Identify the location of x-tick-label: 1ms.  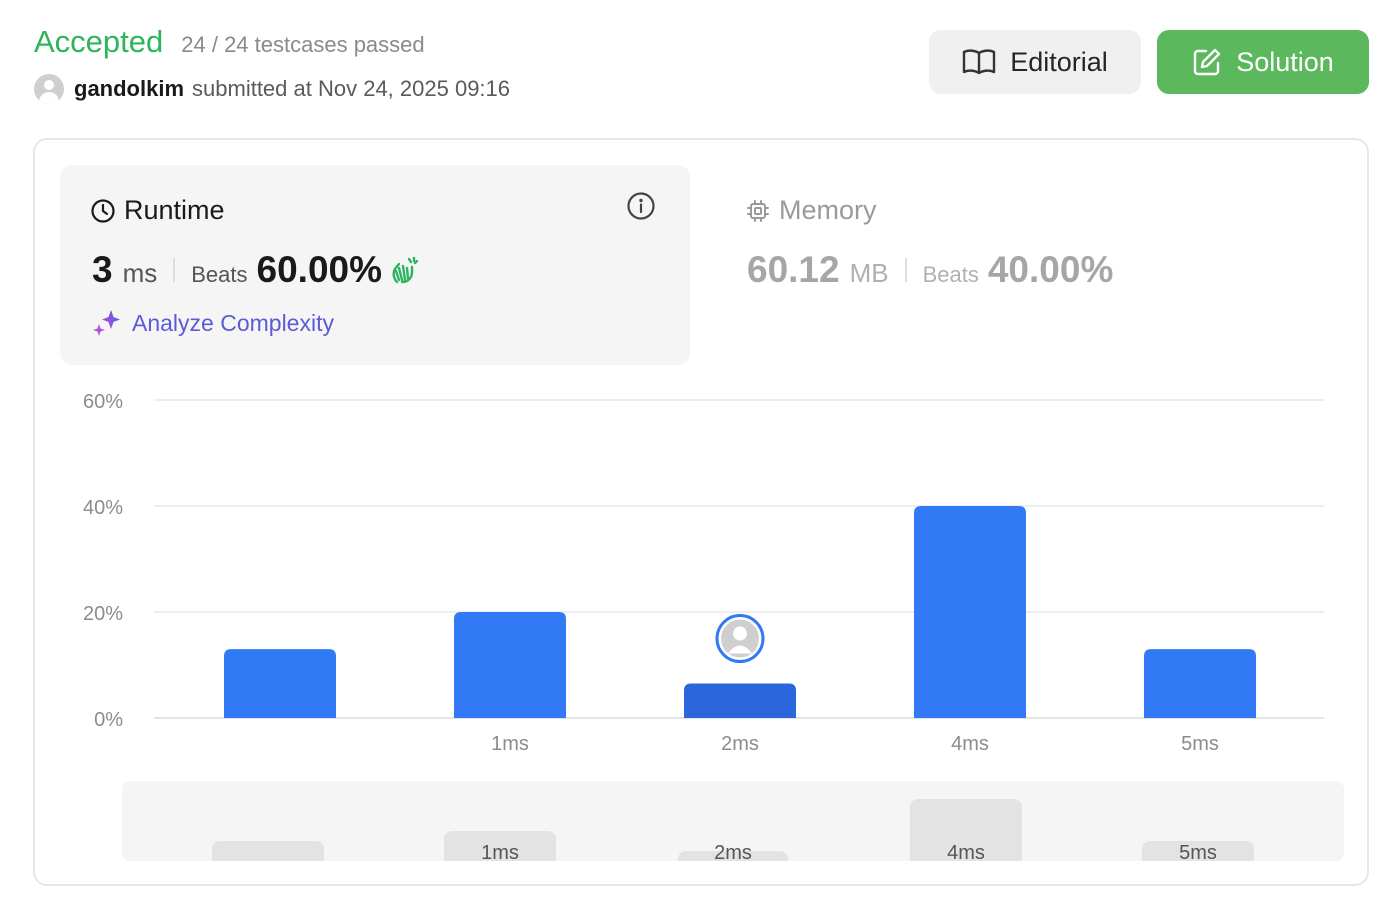
(510, 744).